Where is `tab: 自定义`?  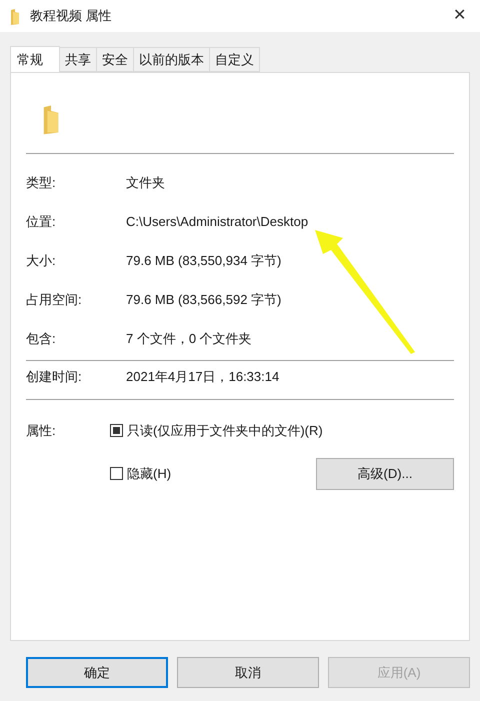
tab: 自定义 is located at coordinates (235, 59).